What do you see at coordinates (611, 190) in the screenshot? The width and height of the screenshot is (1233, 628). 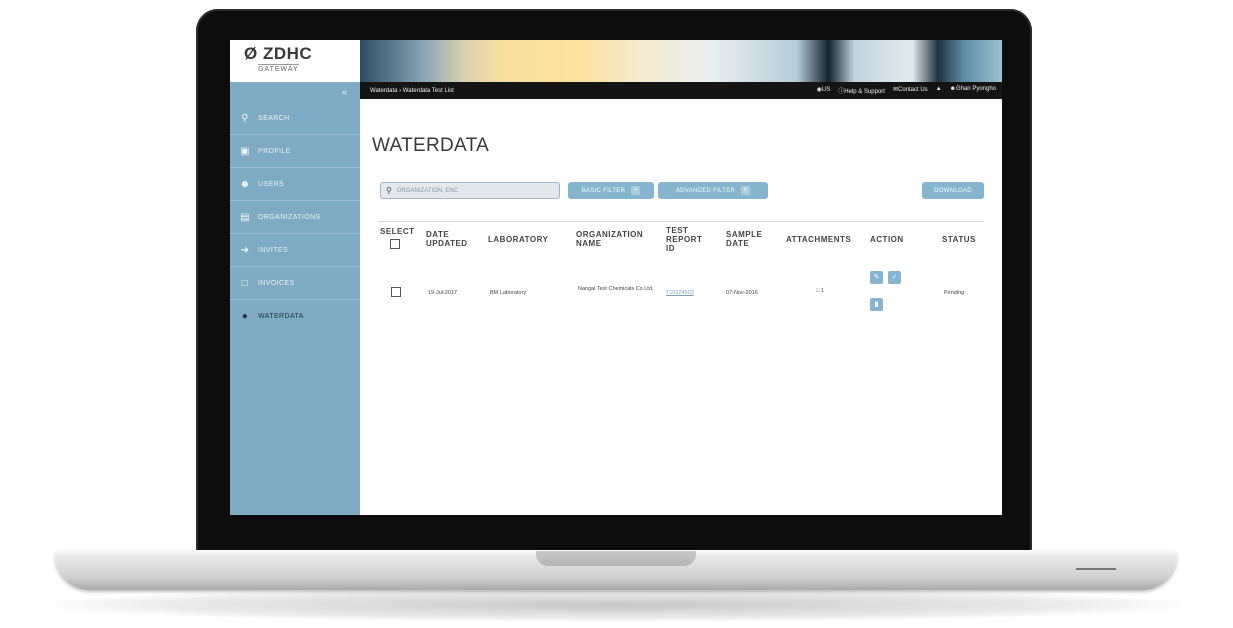 I see `basic-filter-button: BASIC FILTER ∨` at bounding box center [611, 190].